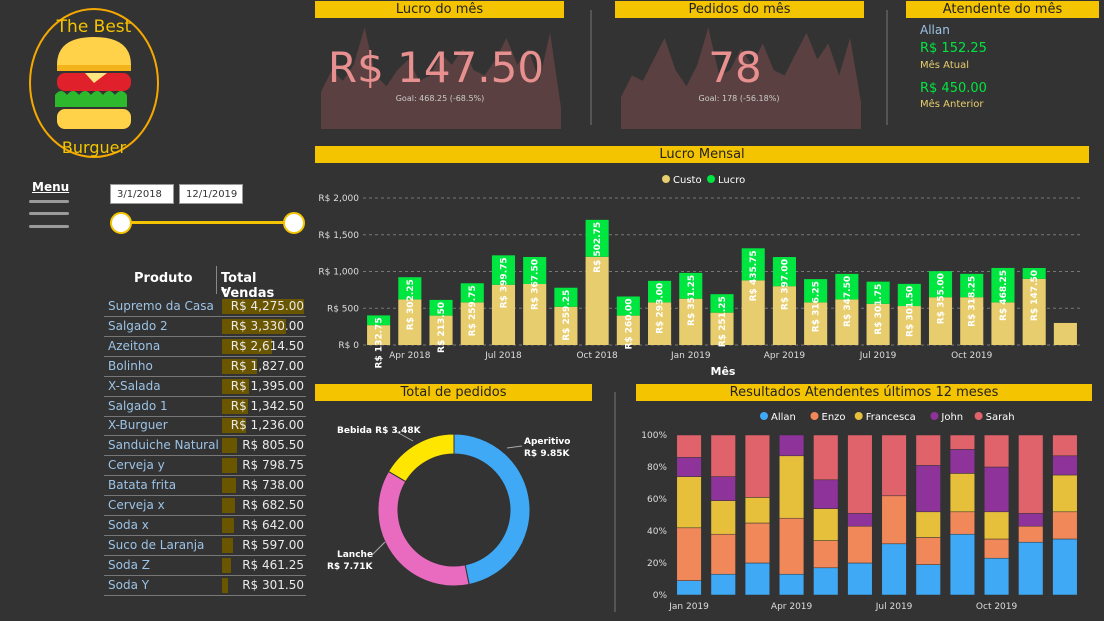 The width and height of the screenshot is (1104, 621). I want to click on table-row: Azeitona R$ 2,614.50, so click(205, 347).